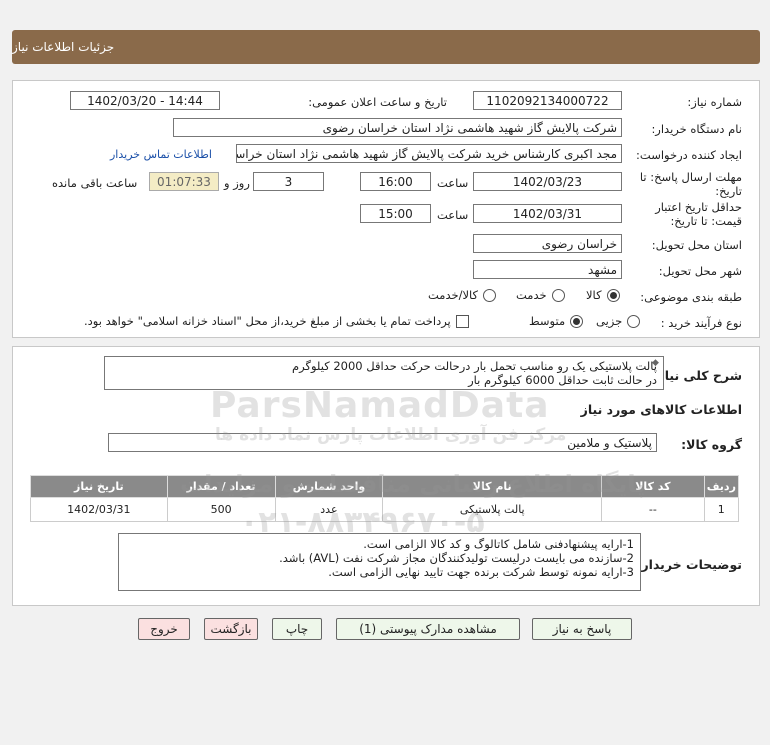  Describe the element at coordinates (99, 486) in the screenshot. I see `col-need-date: تاریخ نیاز` at that location.